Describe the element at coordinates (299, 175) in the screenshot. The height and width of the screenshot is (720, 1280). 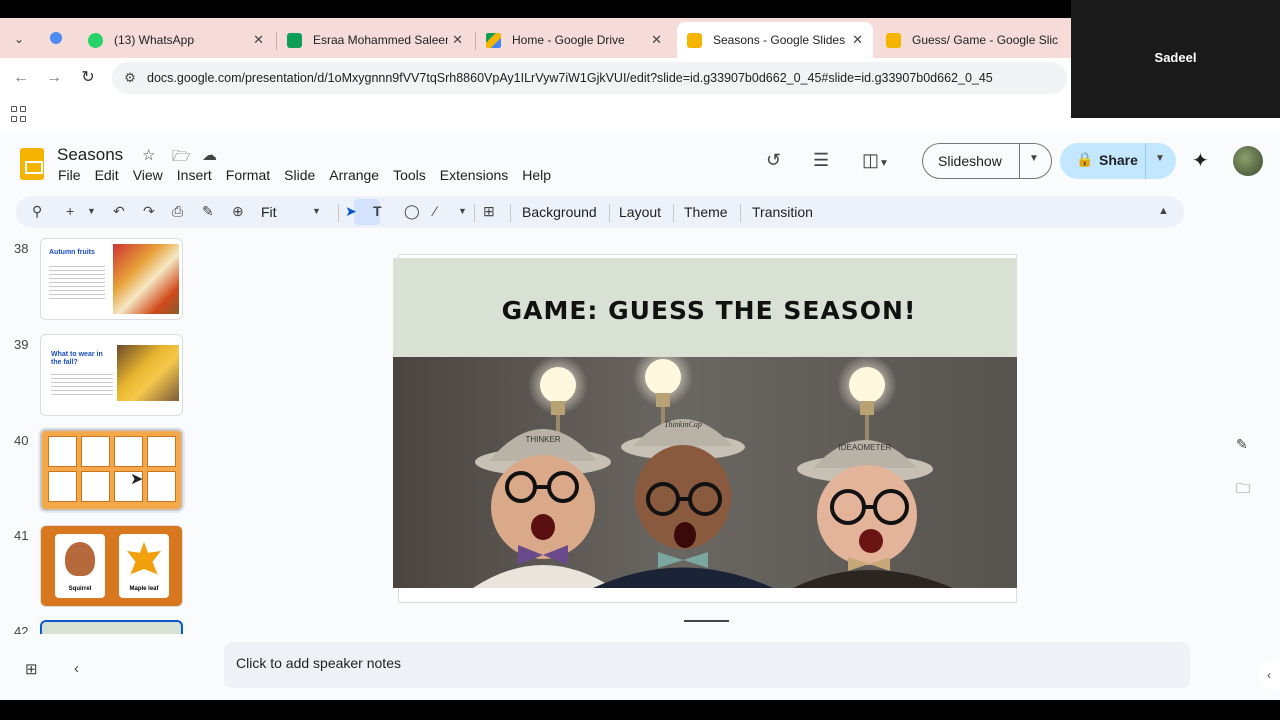
I see `menu-slide: Slide` at that location.